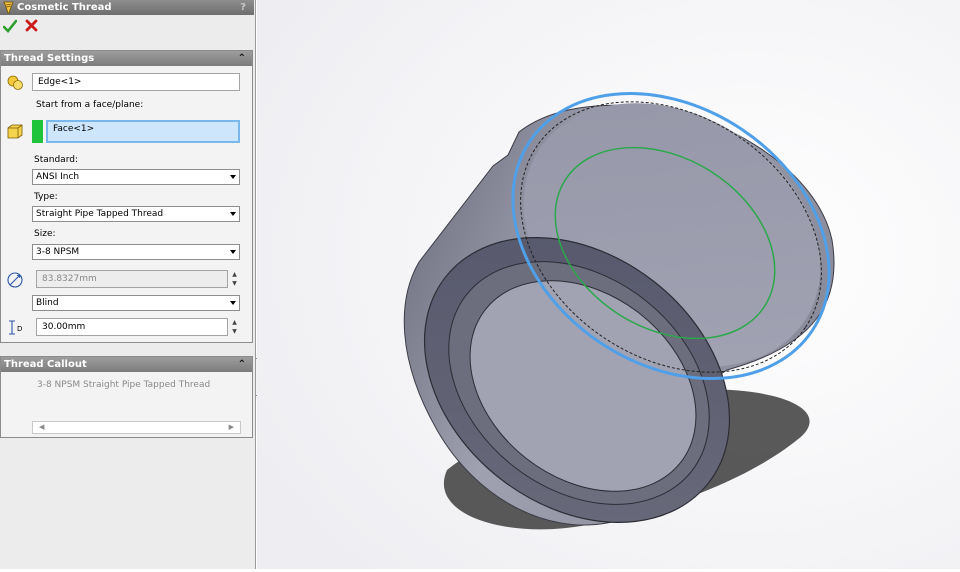  Describe the element at coordinates (132, 327) in the screenshot. I see `depth-field: 30.00mm` at that location.